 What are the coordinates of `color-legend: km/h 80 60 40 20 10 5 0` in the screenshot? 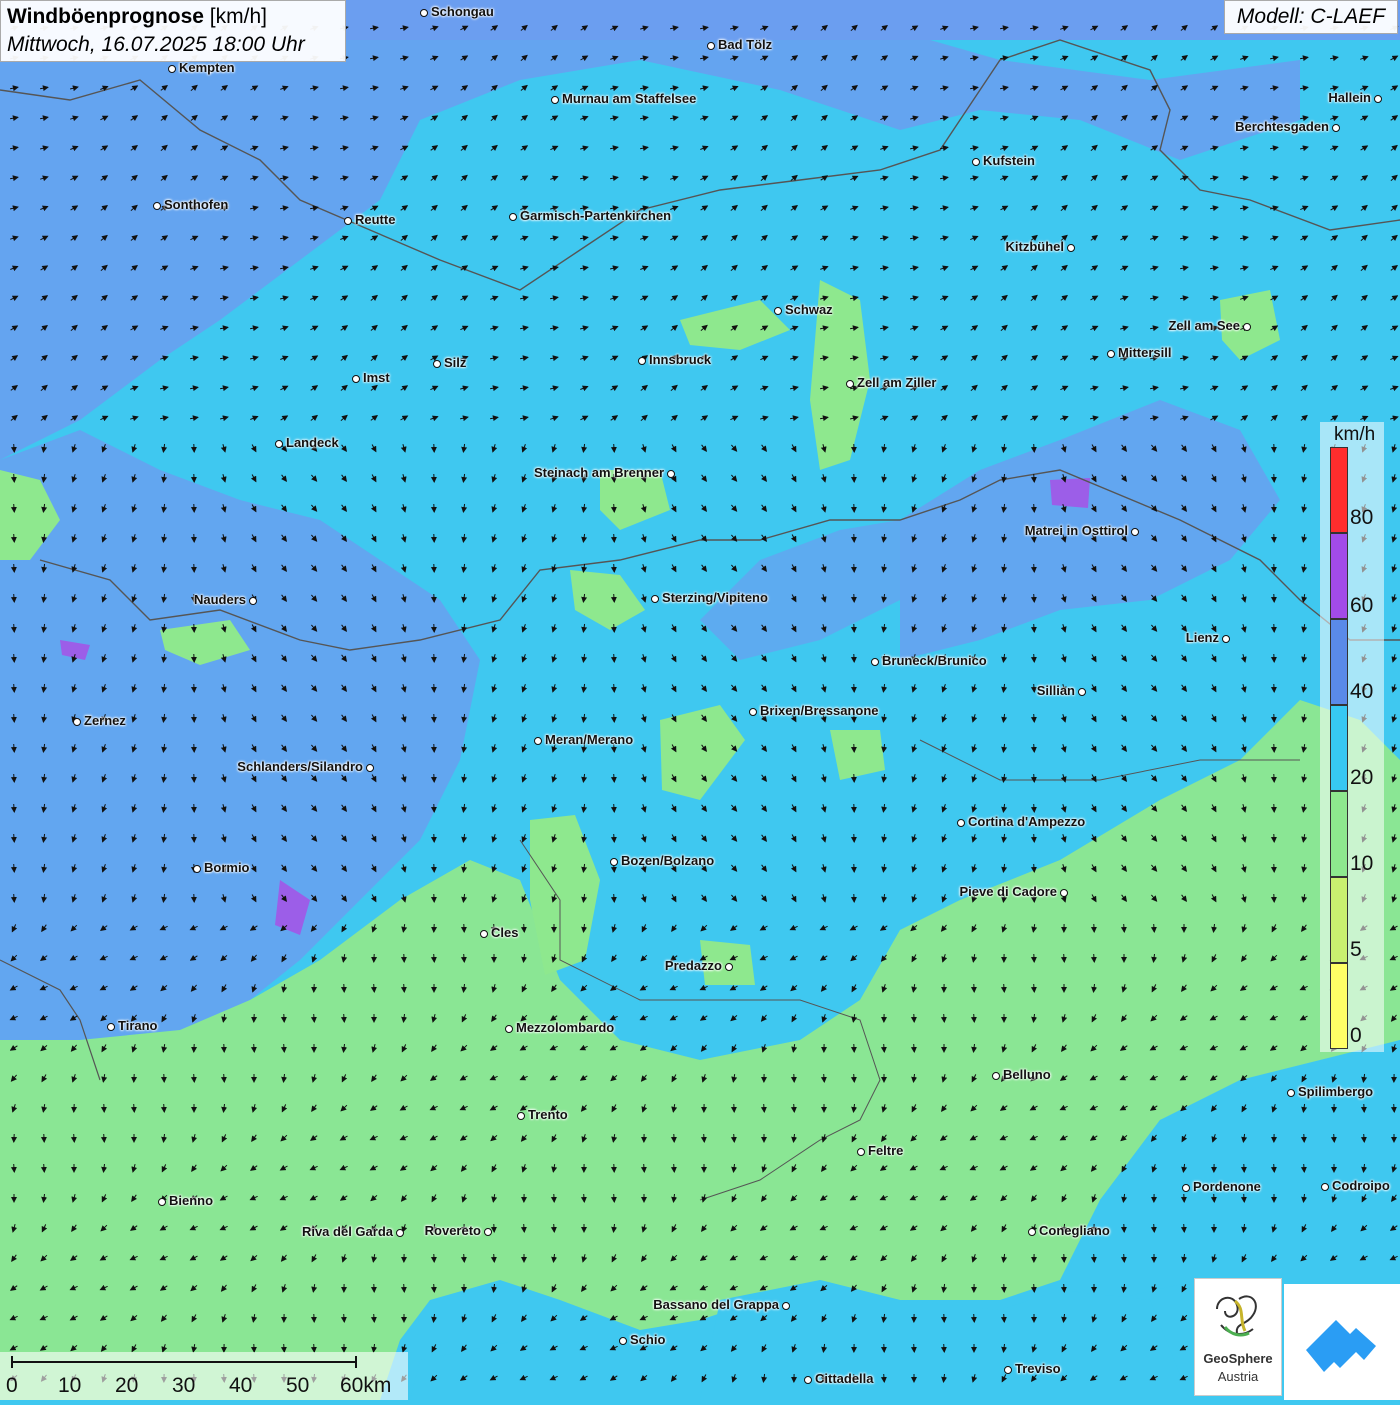 It's located at (1352, 737).